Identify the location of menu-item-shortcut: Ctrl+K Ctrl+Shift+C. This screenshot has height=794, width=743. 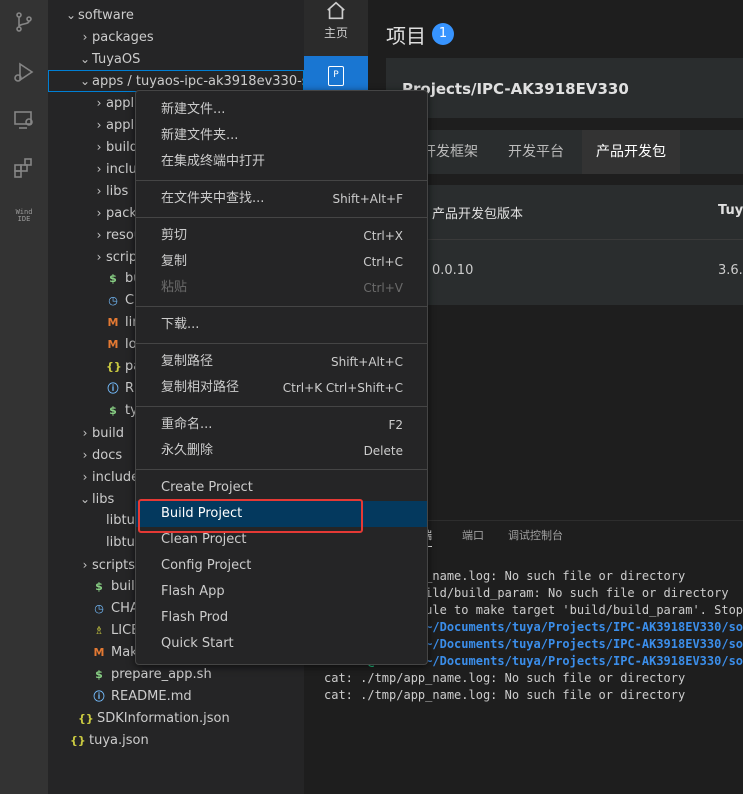
(342, 388).